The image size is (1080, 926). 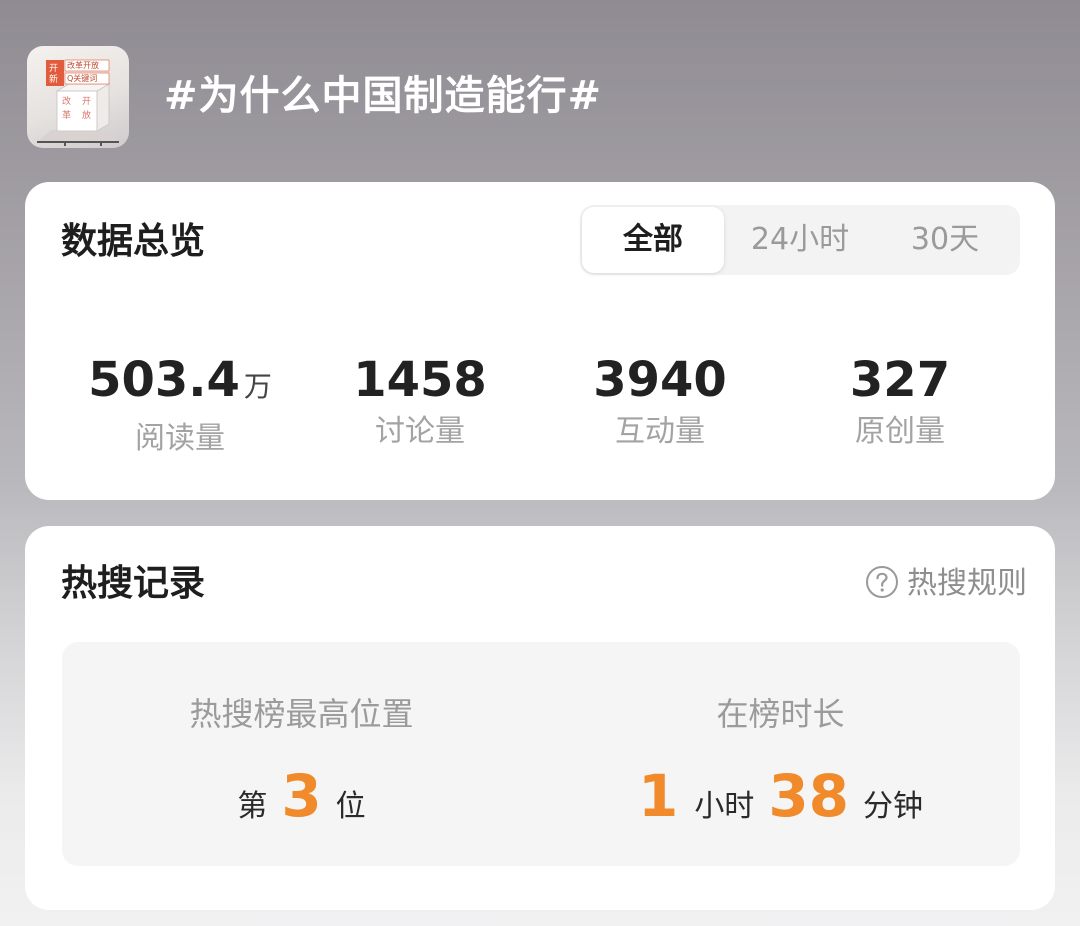 I want to click on stat-read-value: 503.4 万, so click(x=180, y=383).